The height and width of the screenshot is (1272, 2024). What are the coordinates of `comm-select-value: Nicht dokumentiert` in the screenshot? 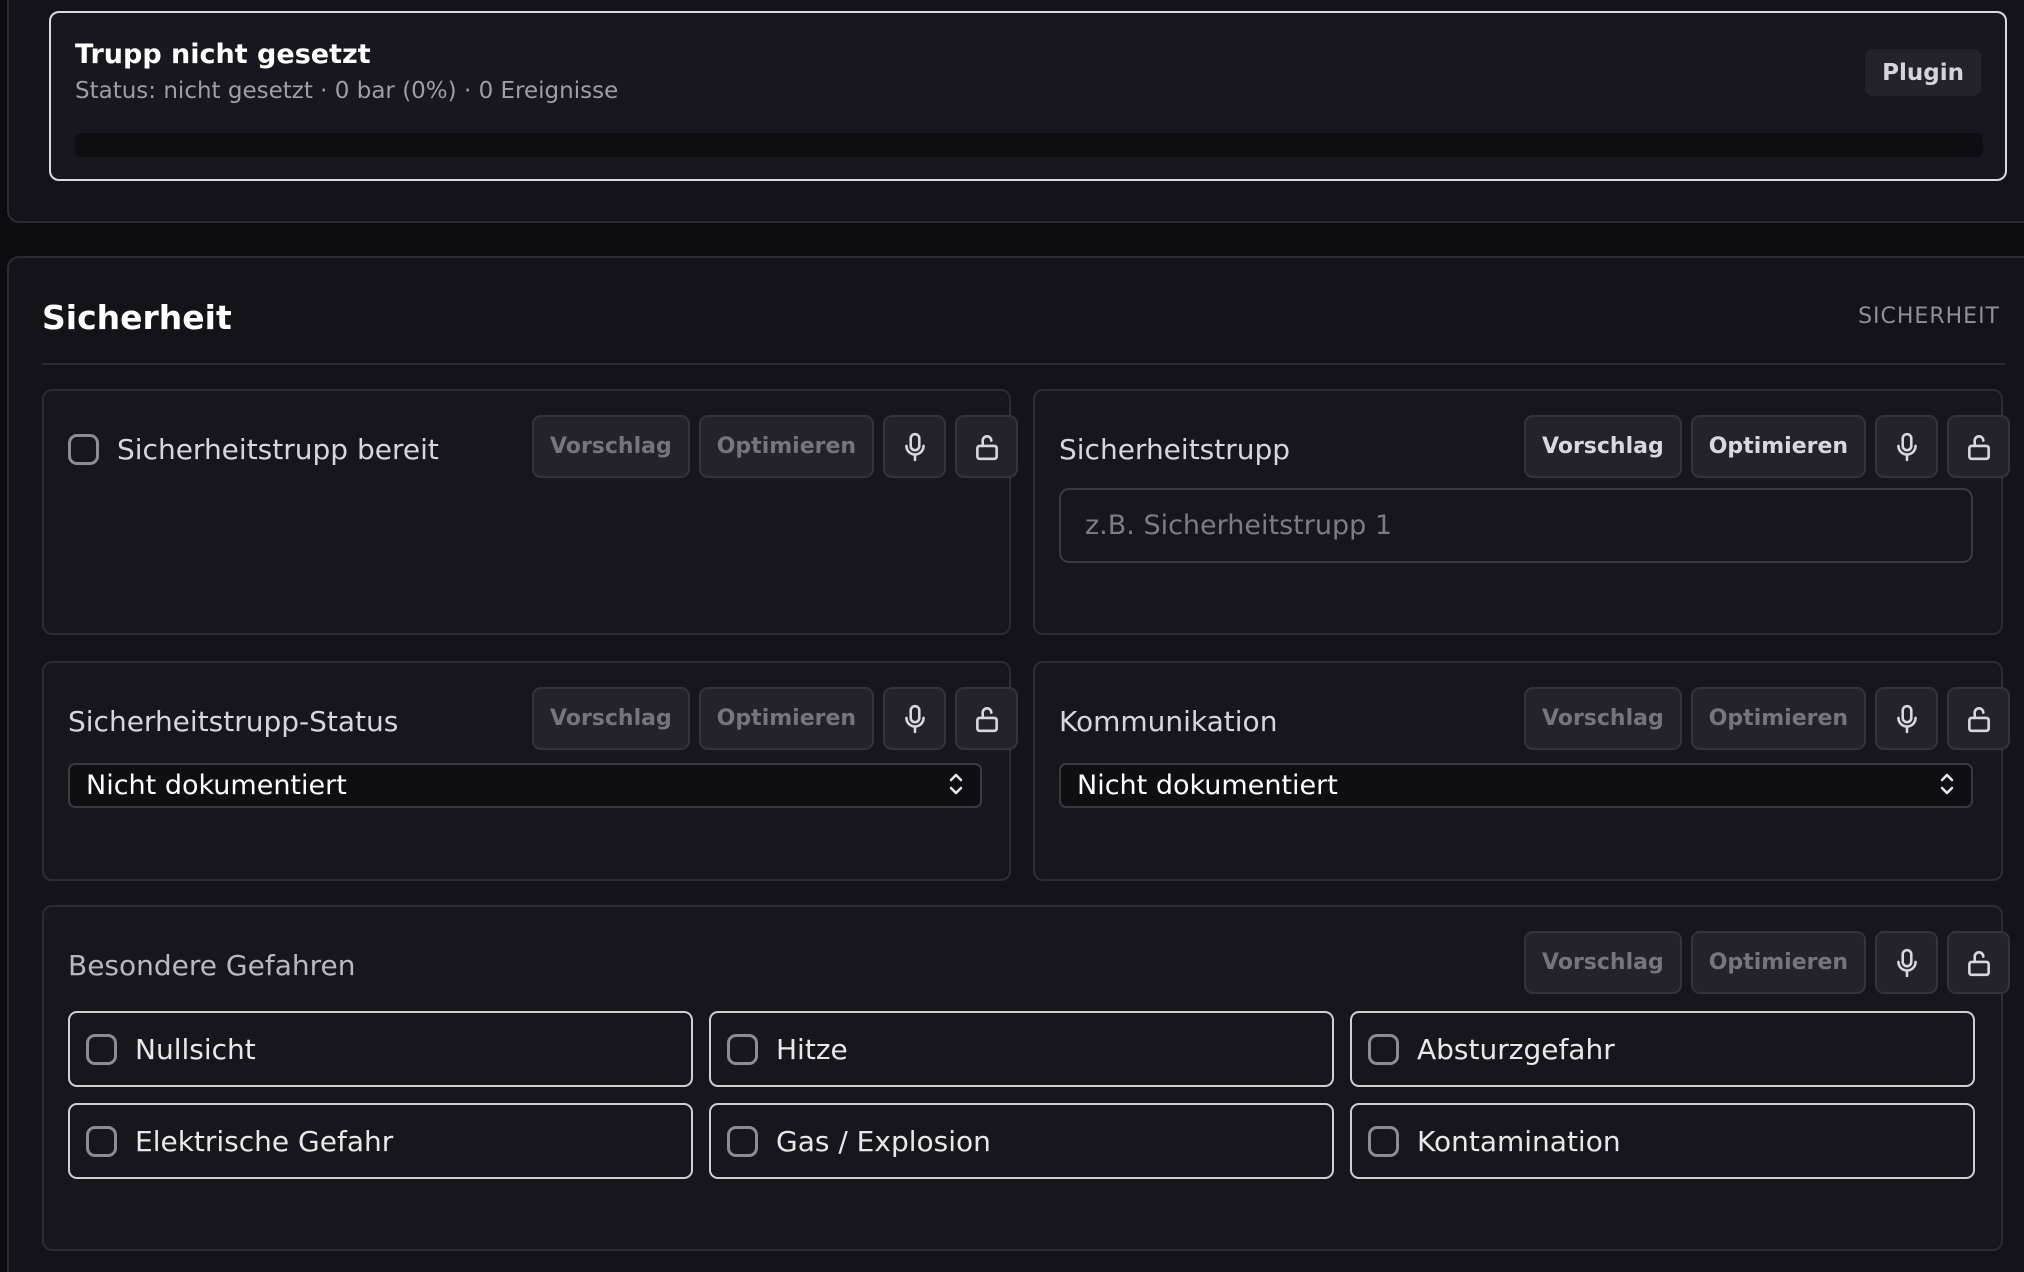 It's located at (1207, 785).